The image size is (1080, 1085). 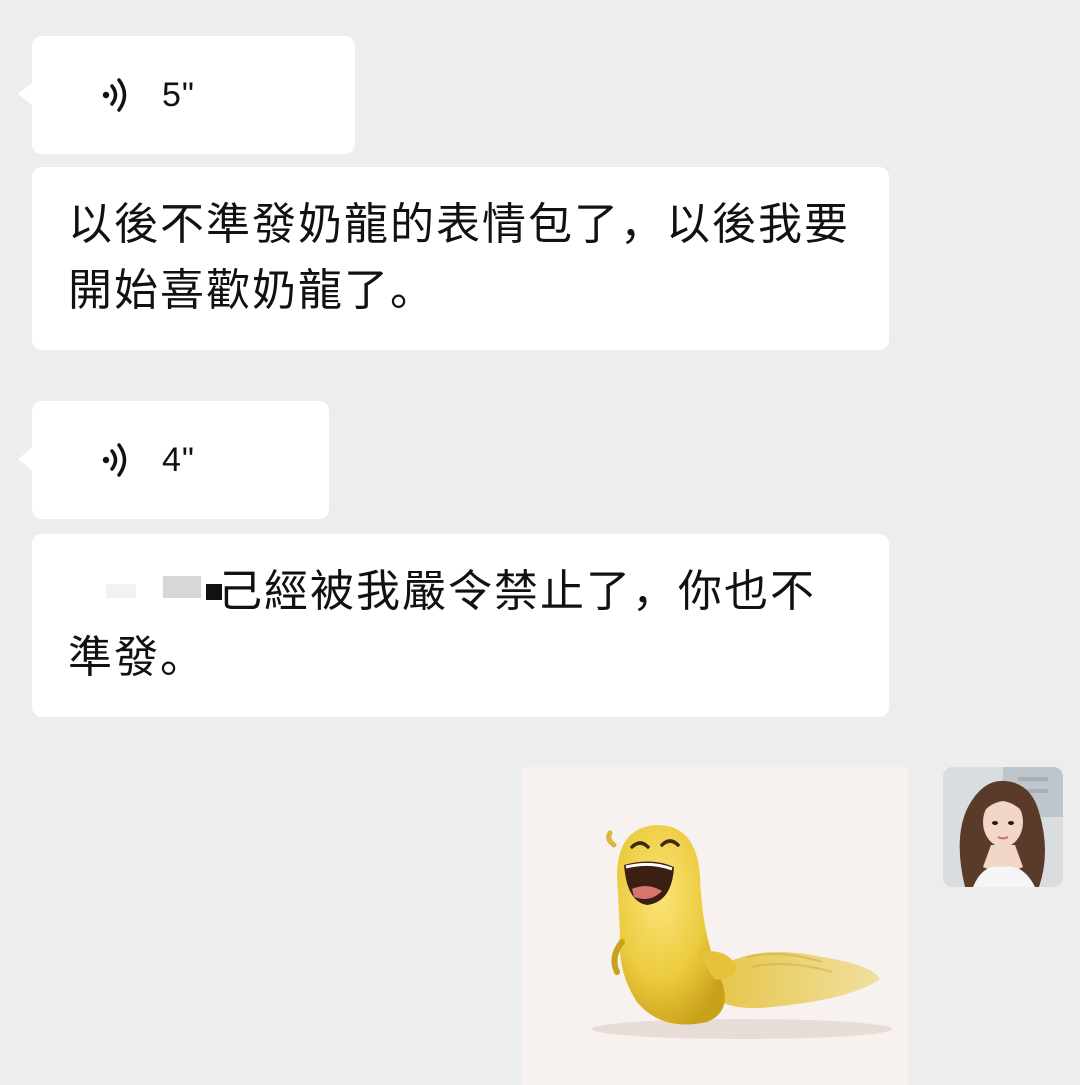 I want to click on voice-message-bubble: 5", so click(x=186, y=95).